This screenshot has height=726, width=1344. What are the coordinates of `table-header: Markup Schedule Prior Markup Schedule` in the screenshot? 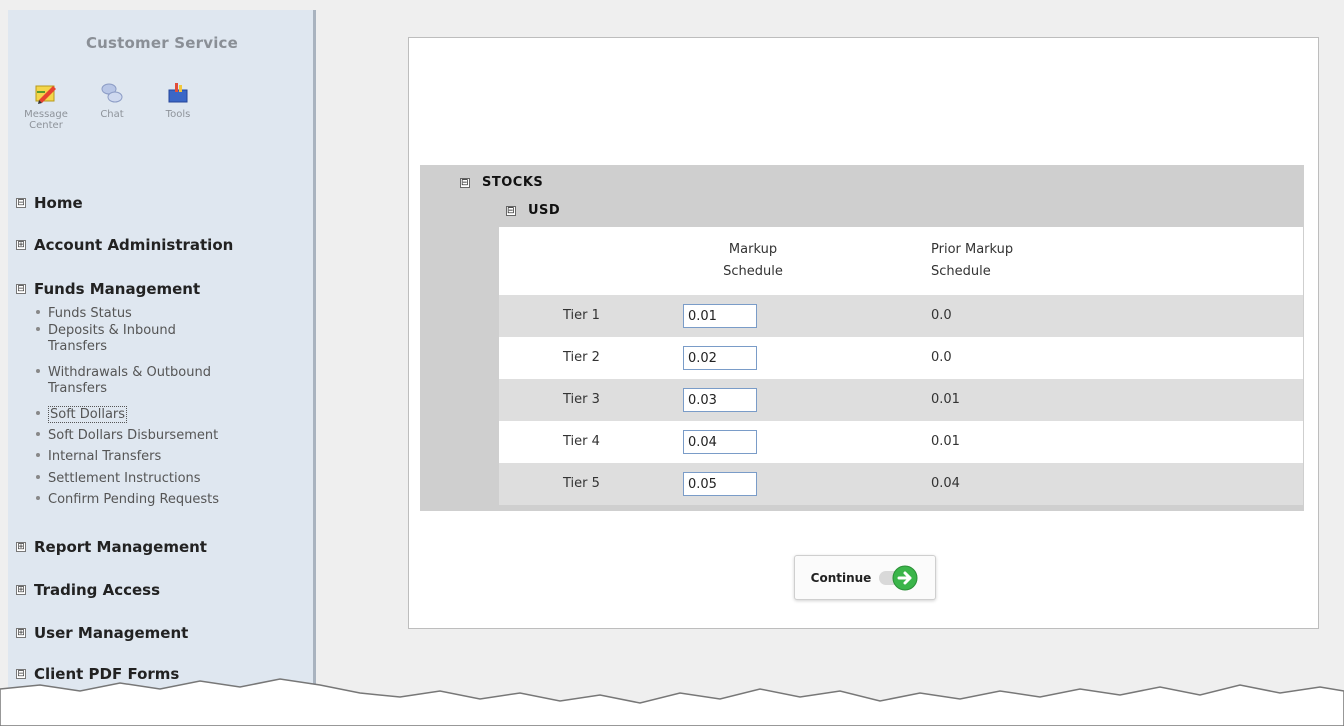 It's located at (901, 261).